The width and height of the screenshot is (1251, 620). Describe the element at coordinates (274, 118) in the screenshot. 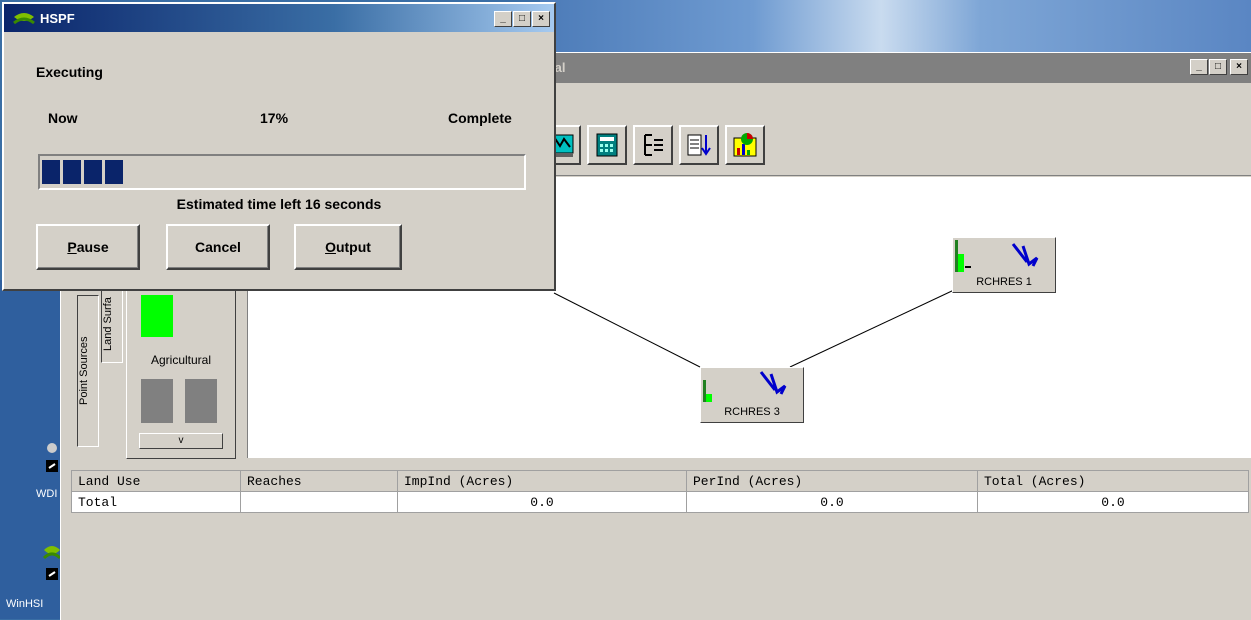

I see `percent-text: 17%` at that location.